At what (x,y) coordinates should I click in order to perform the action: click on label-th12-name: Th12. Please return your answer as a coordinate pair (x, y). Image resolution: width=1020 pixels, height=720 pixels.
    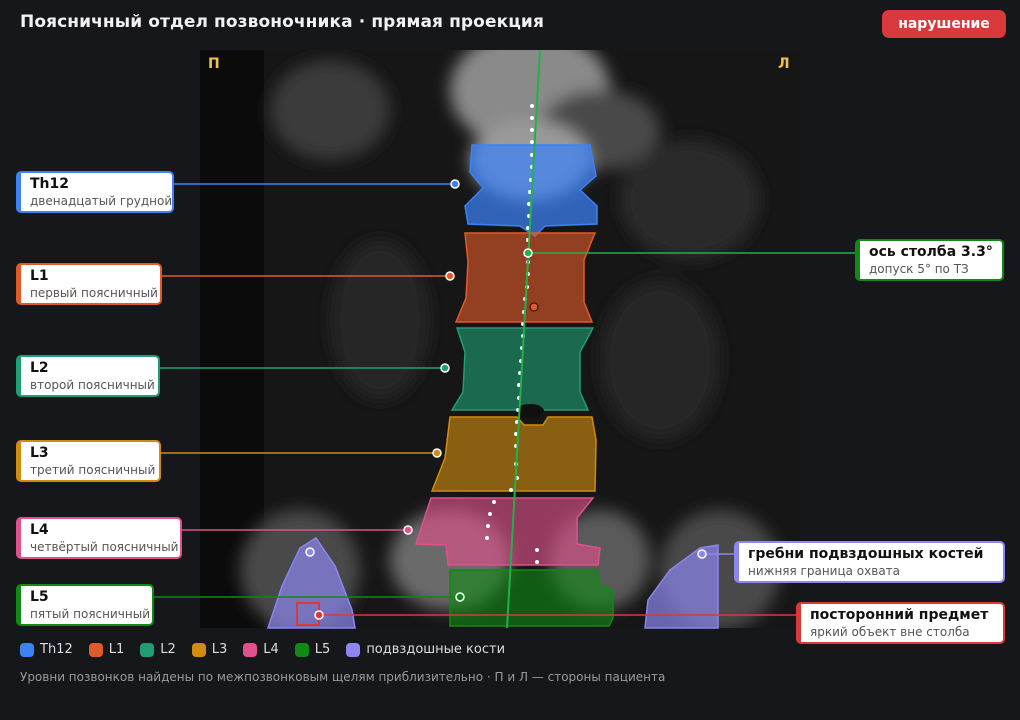
    Looking at the image, I should click on (49, 184).